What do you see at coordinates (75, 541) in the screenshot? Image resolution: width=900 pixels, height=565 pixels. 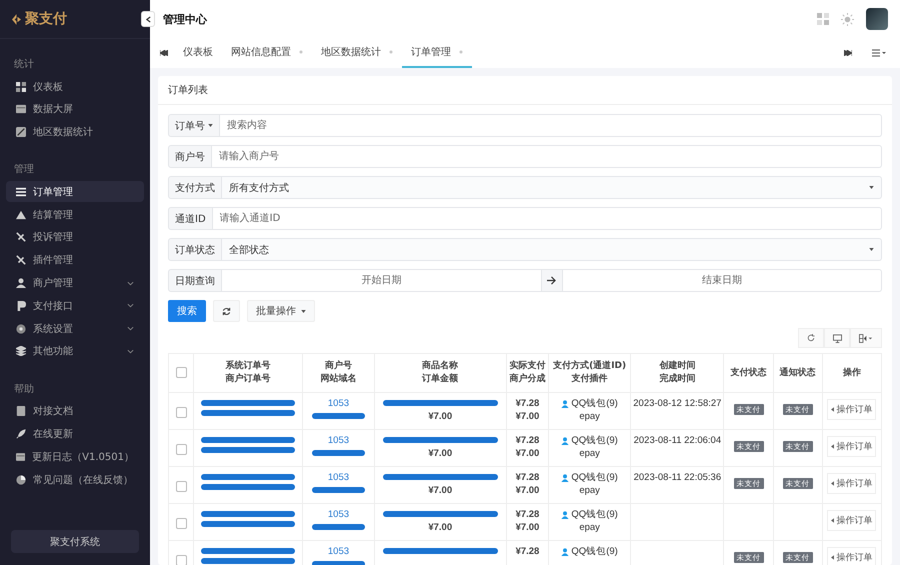 I see `footer-button: 聚支付系统` at bounding box center [75, 541].